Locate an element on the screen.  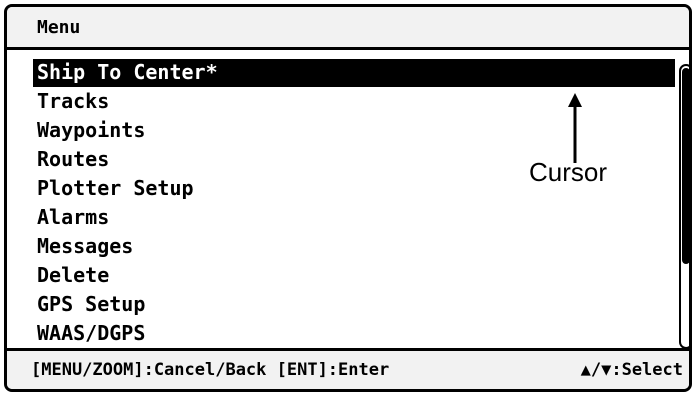
menu-item-delete: Delete is located at coordinates (354, 275).